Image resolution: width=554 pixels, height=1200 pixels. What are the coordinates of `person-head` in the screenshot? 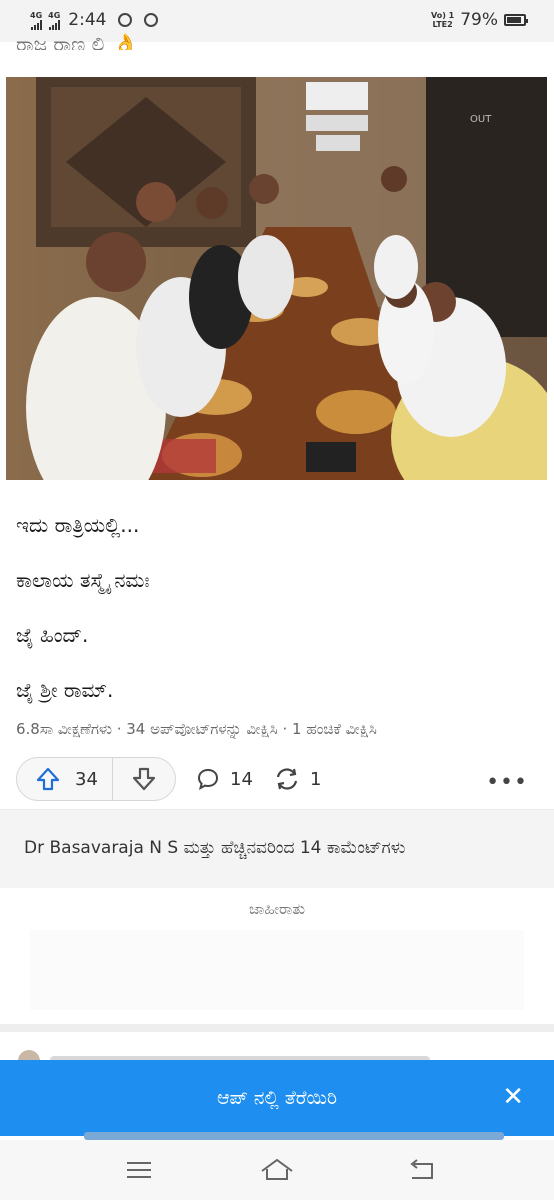 It's located at (116, 262).